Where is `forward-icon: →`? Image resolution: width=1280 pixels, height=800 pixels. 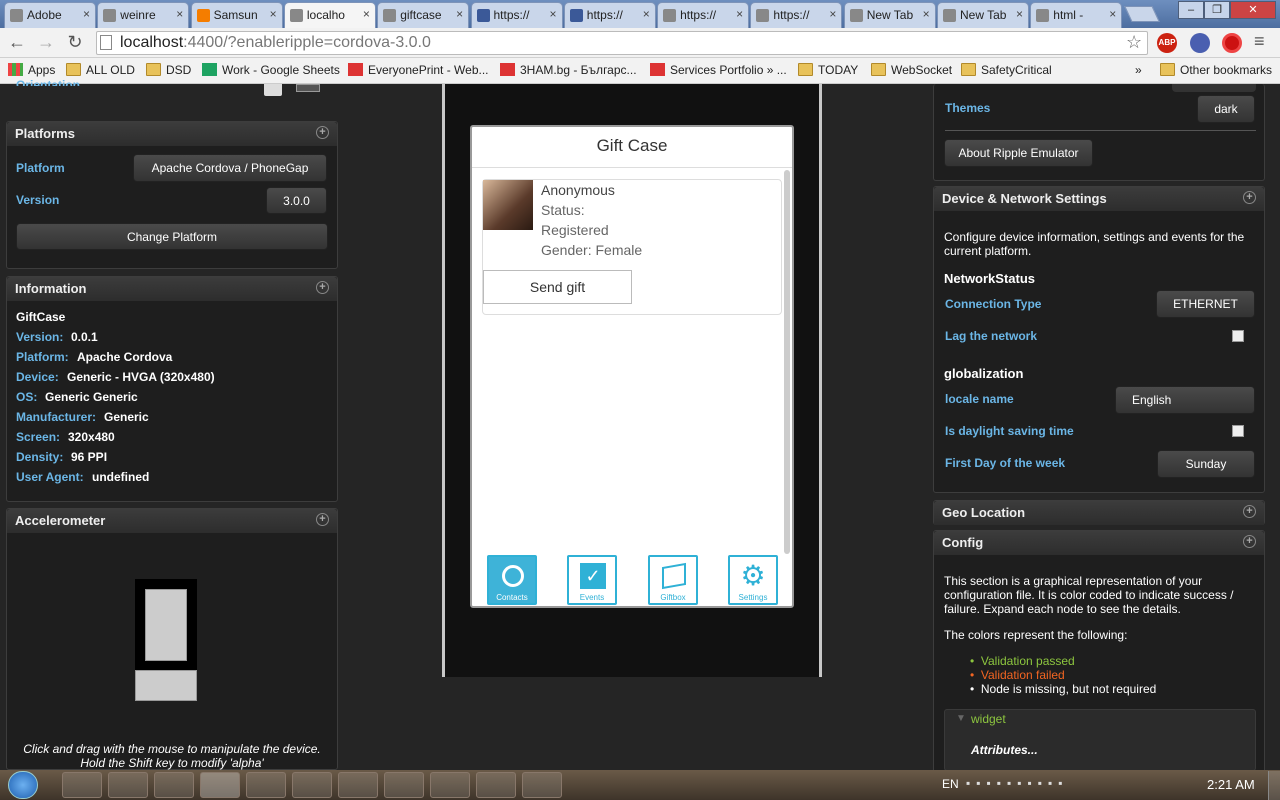
forward-icon: → is located at coordinates (46, 42).